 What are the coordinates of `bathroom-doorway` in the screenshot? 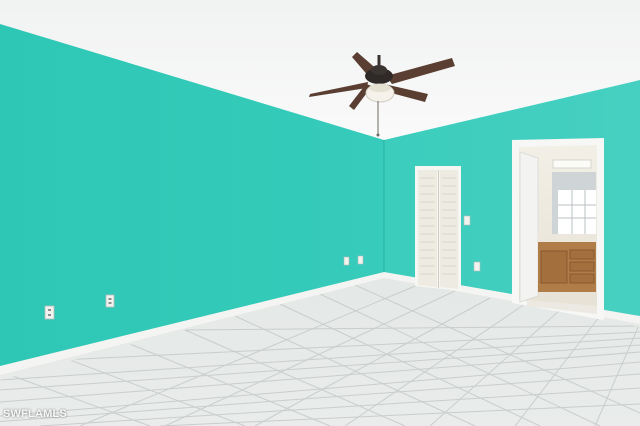 It's located at (558, 229).